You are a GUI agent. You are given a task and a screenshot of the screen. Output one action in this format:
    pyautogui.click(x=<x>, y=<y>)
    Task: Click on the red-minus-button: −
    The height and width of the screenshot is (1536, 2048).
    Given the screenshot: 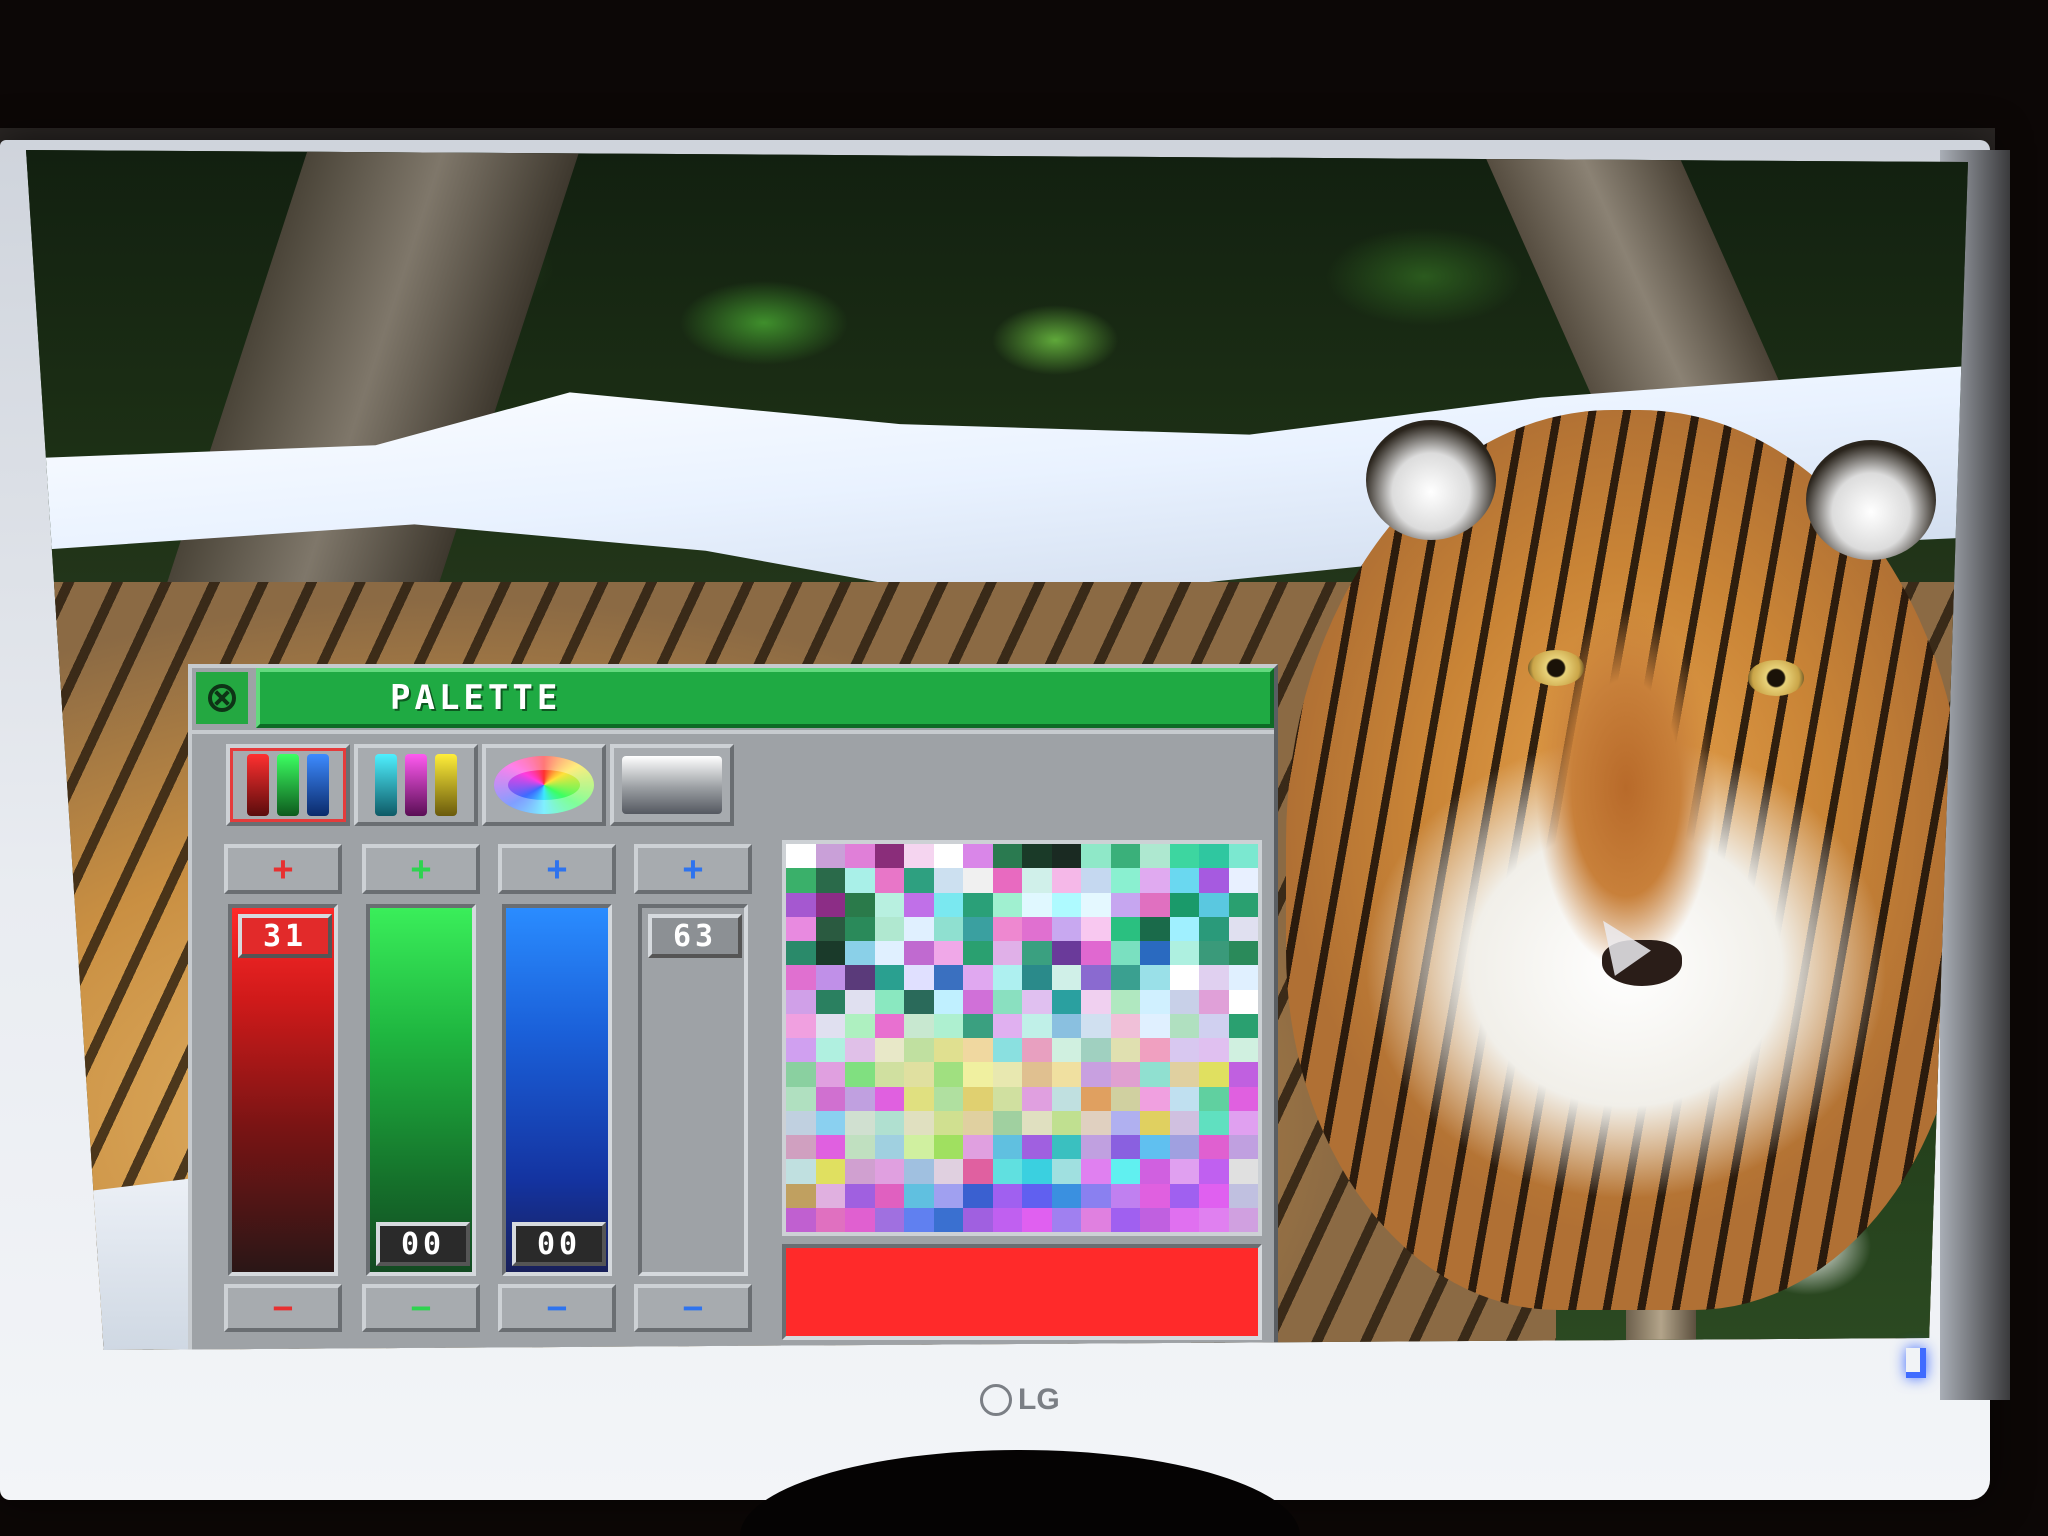 What is the action you would take?
    pyautogui.click(x=283, y=1308)
    